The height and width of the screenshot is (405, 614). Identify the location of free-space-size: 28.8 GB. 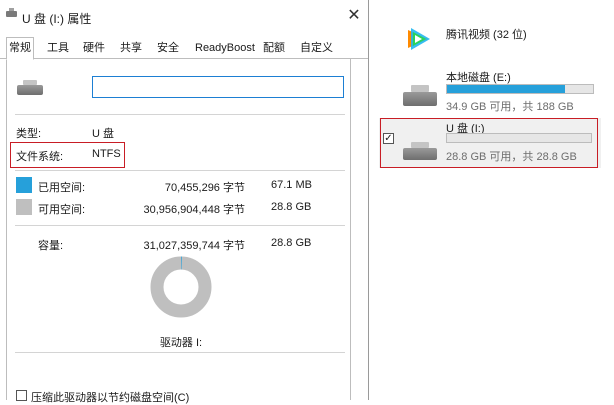
(291, 207).